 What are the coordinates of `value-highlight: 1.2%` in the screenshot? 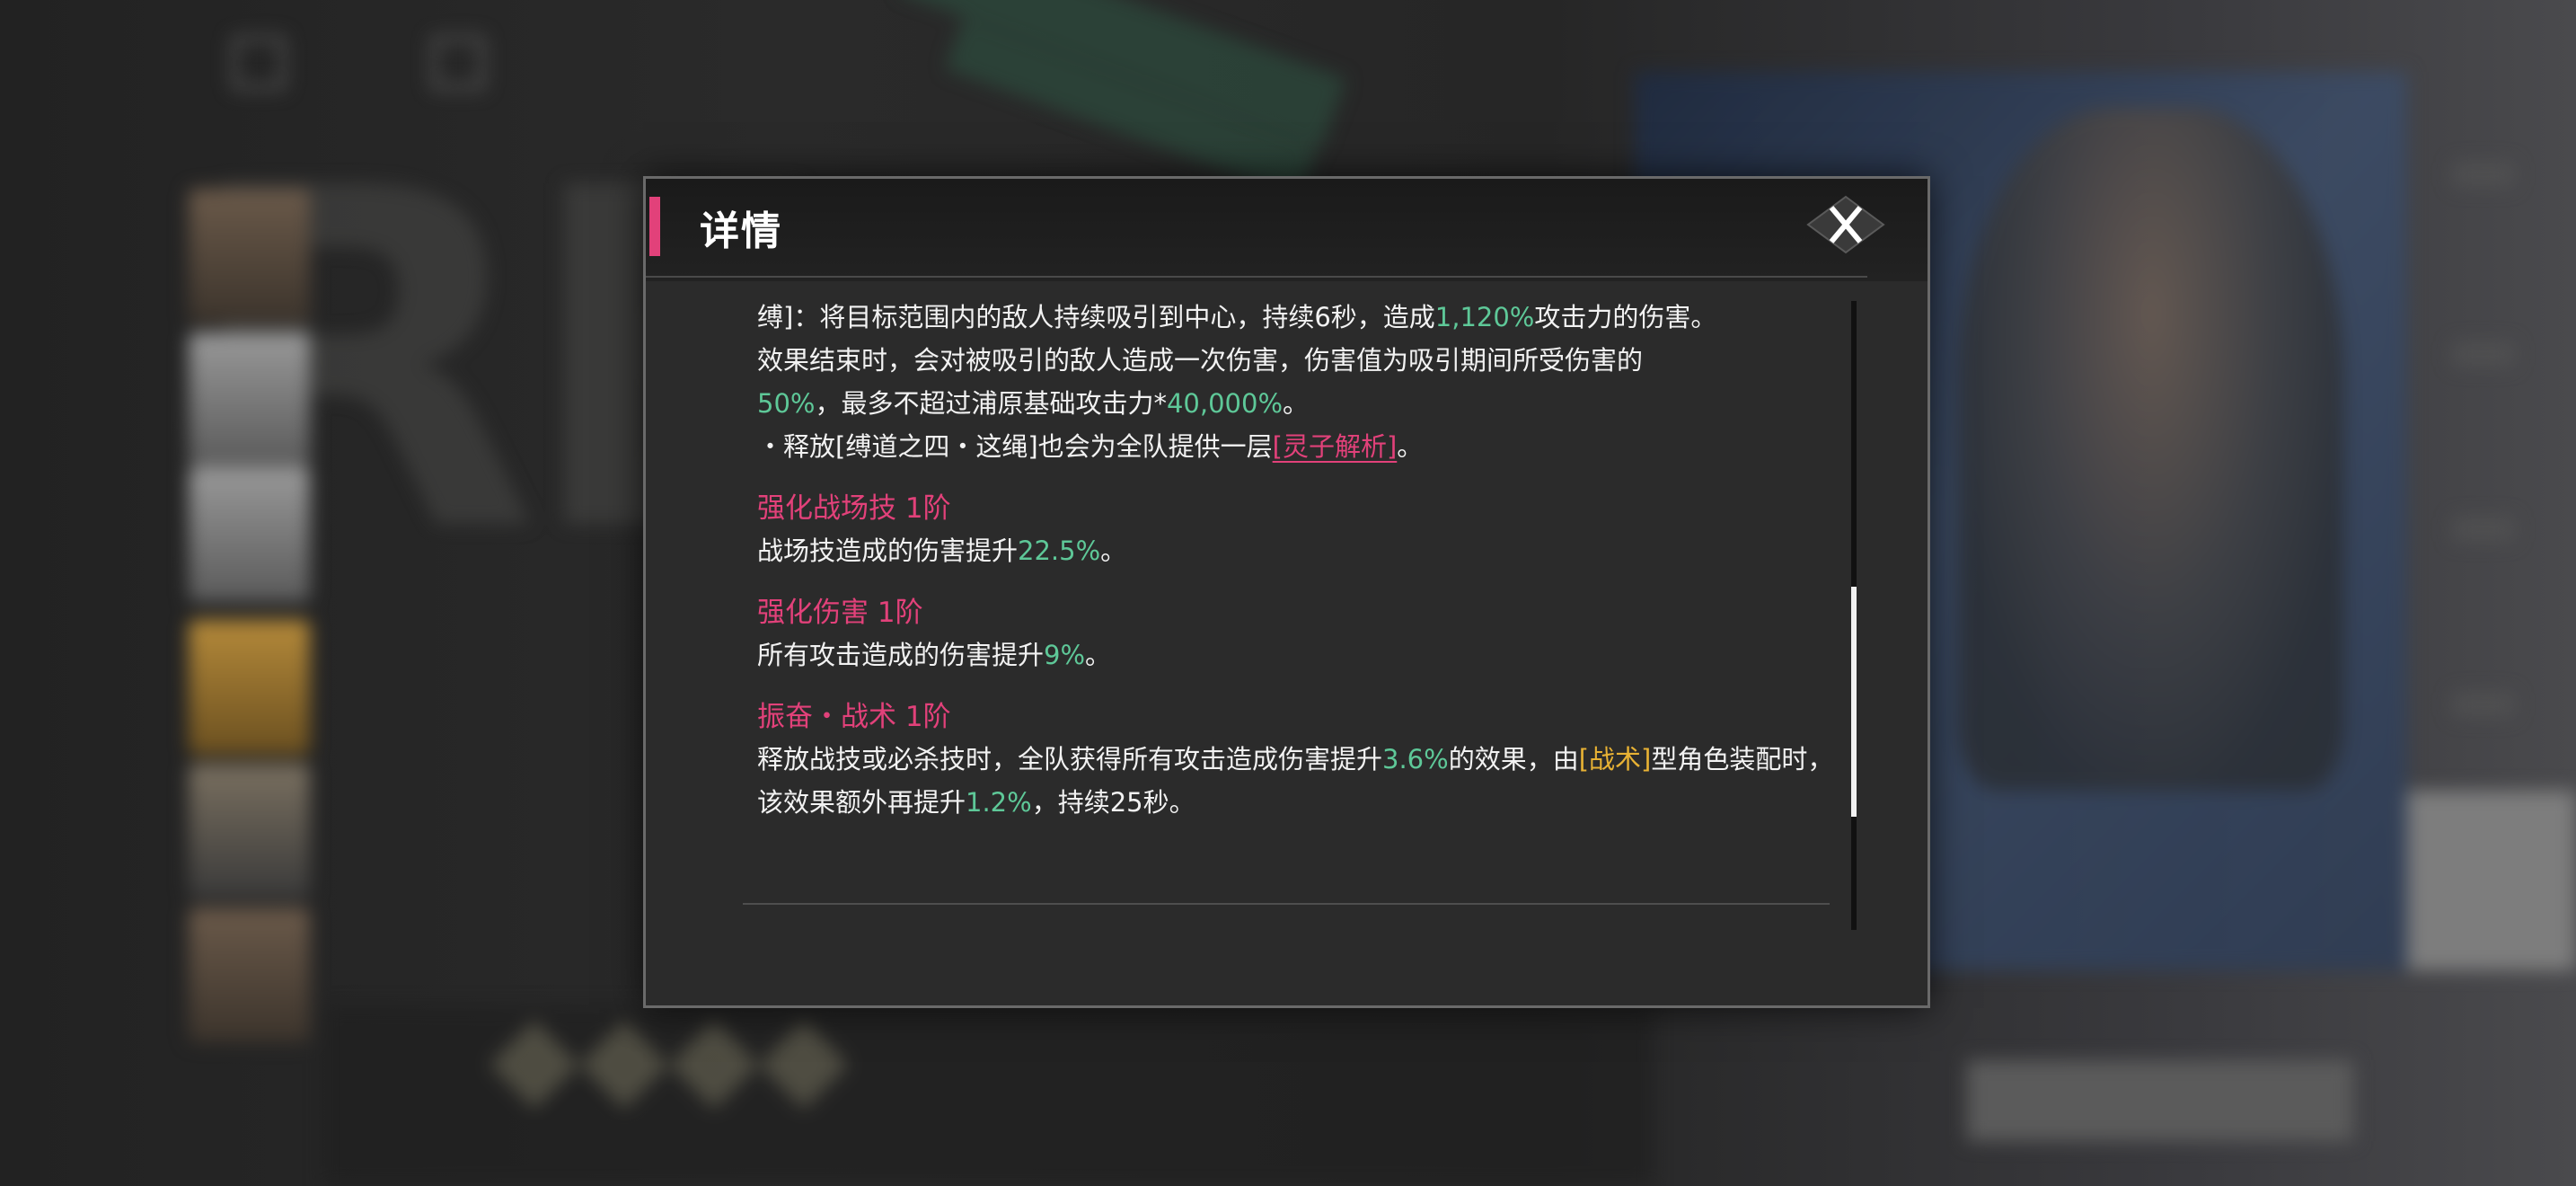 It's located at (999, 802).